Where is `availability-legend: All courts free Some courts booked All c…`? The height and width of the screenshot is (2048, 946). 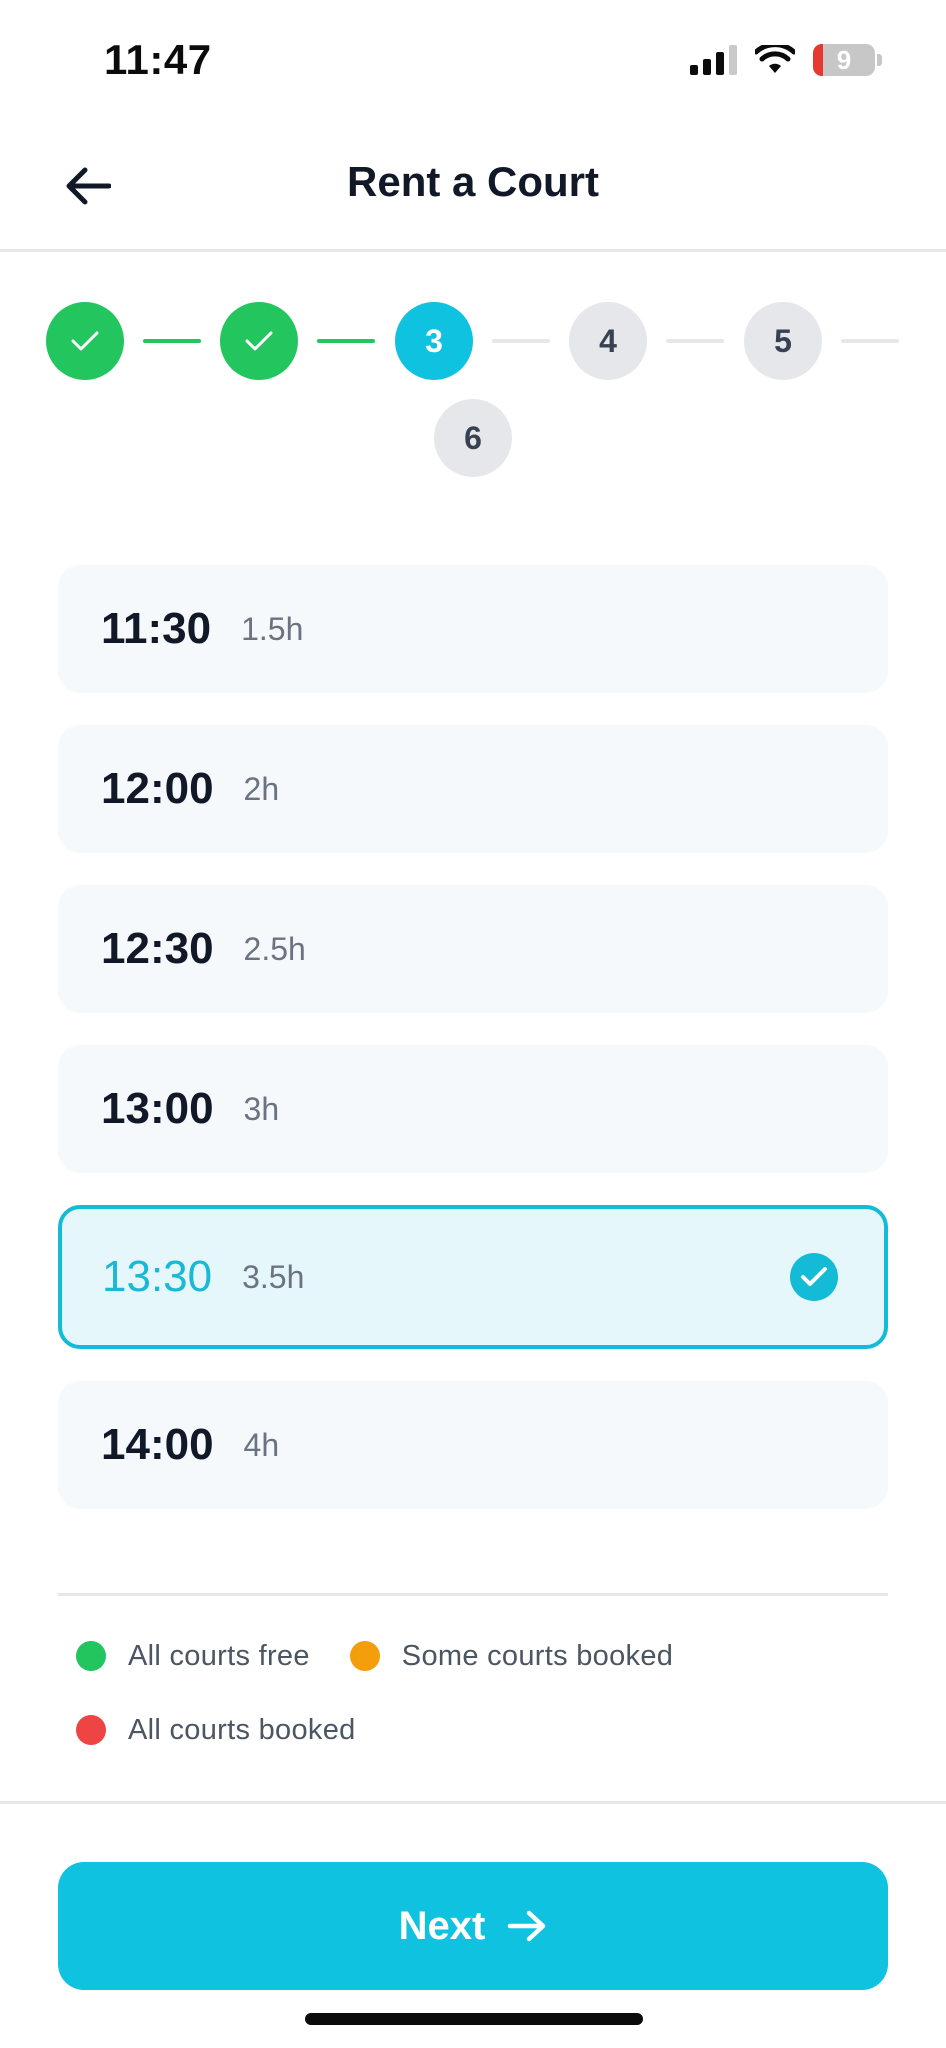 availability-legend: All courts free Some courts booked All c… is located at coordinates (482, 1702).